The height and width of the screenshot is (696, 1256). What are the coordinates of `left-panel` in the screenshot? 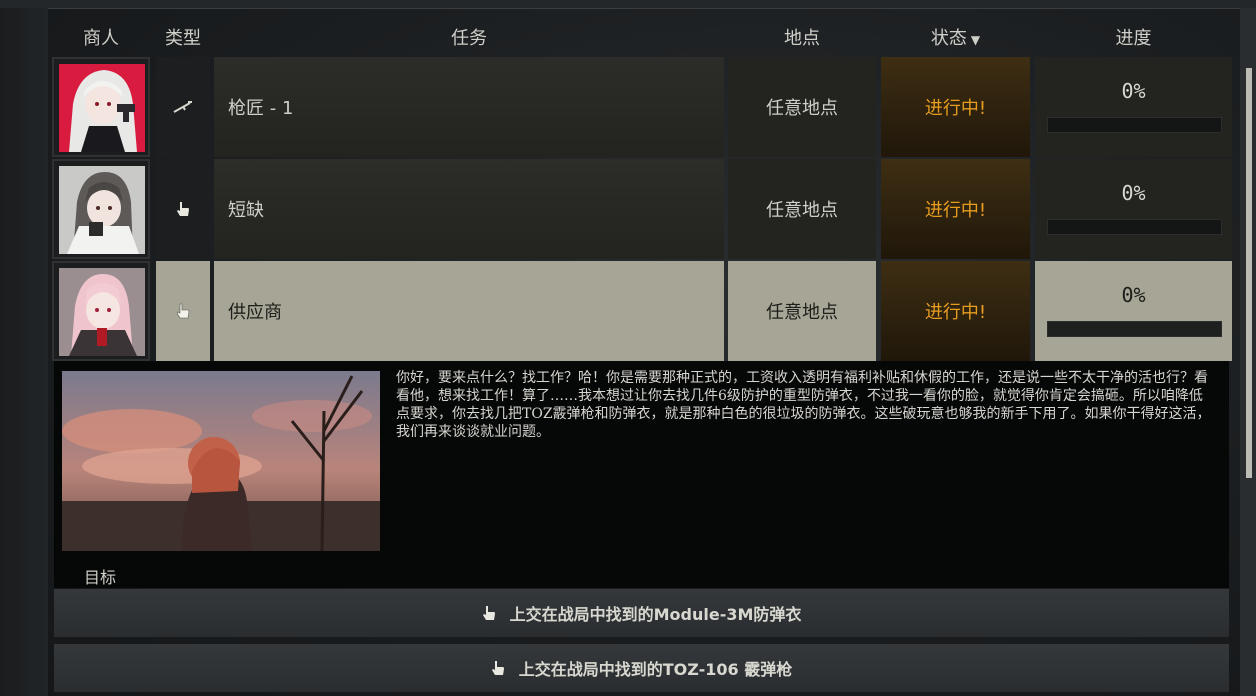 It's located at (24, 352).